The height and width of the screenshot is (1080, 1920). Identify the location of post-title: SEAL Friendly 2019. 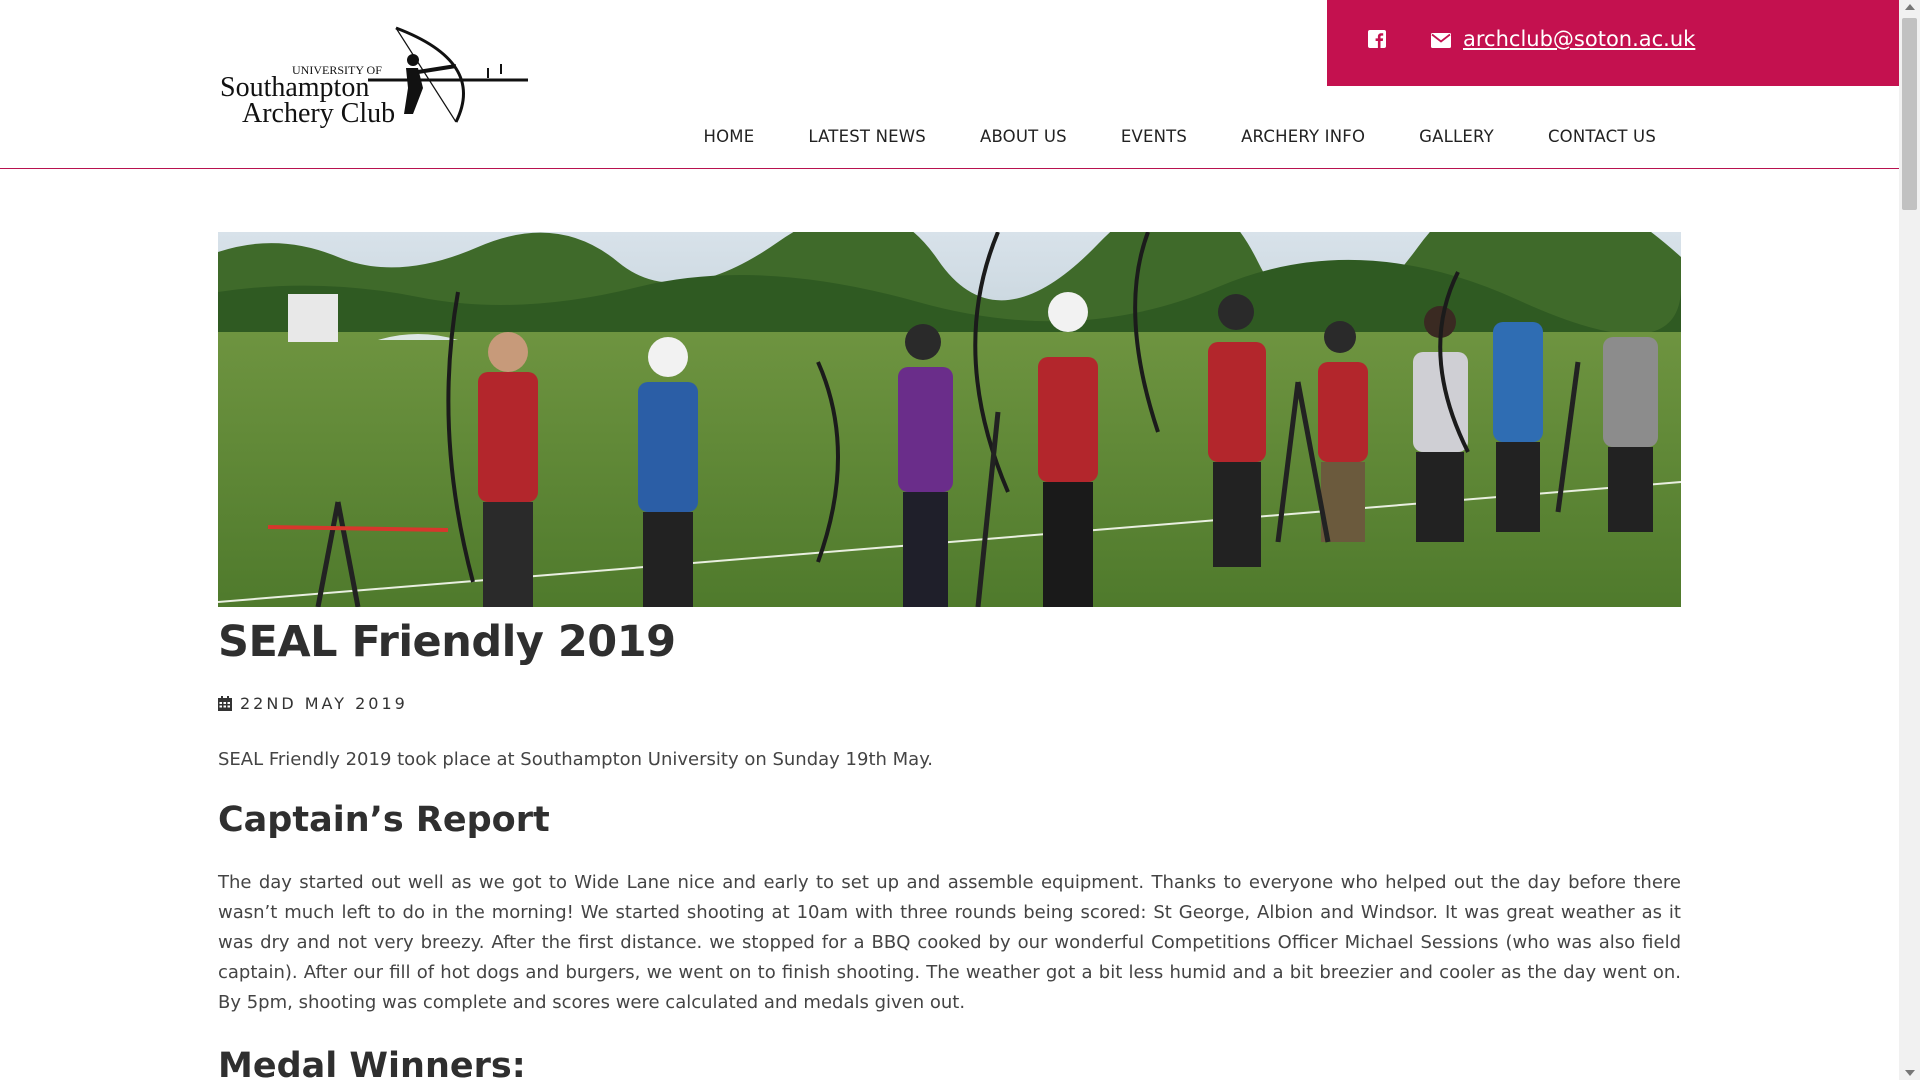
(447, 642).